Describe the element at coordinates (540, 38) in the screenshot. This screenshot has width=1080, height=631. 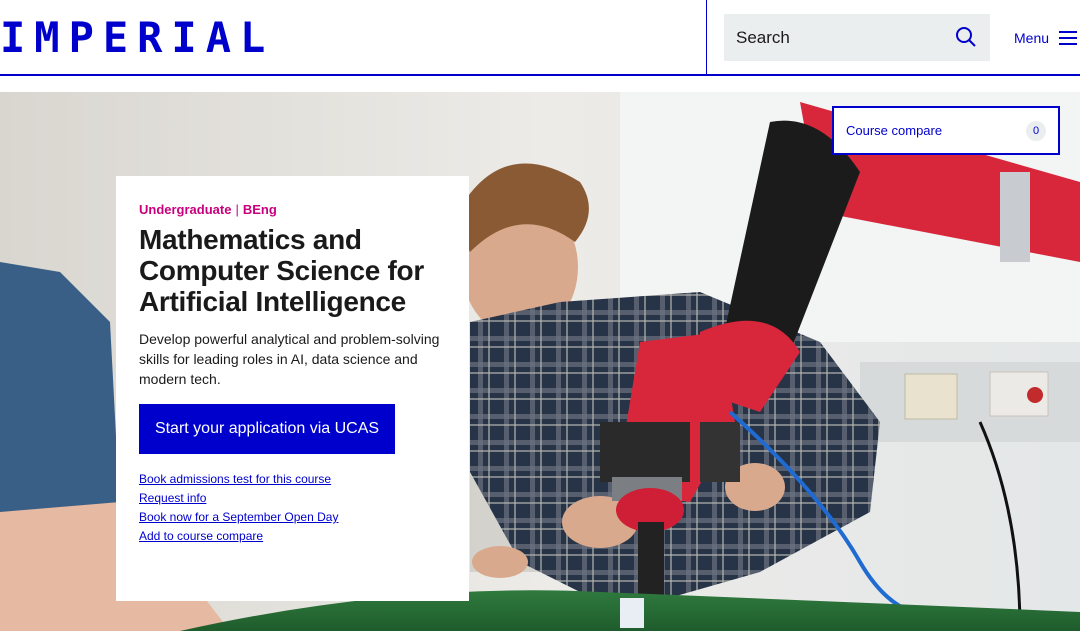
I see `site-header: IMPERIAL Search Menu` at that location.